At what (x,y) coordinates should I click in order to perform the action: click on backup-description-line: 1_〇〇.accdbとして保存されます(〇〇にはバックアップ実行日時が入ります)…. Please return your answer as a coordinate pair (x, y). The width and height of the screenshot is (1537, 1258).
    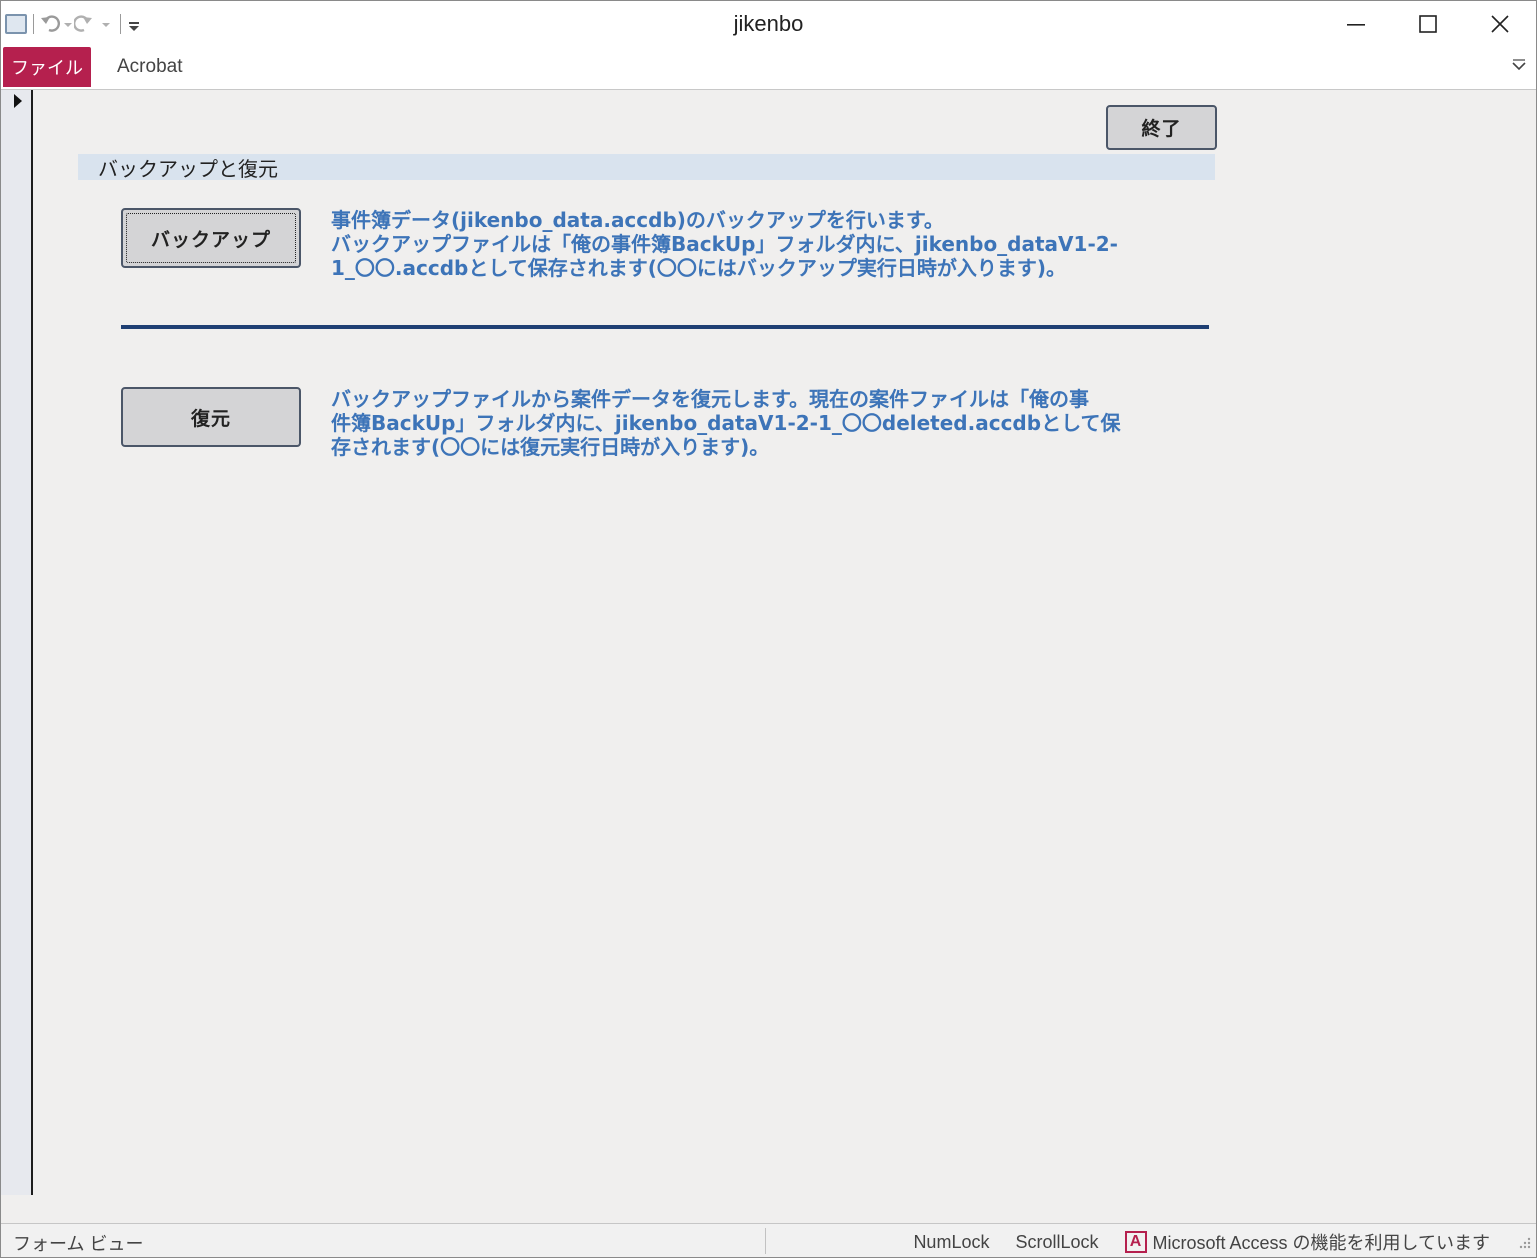
    Looking at the image, I should click on (699, 268).